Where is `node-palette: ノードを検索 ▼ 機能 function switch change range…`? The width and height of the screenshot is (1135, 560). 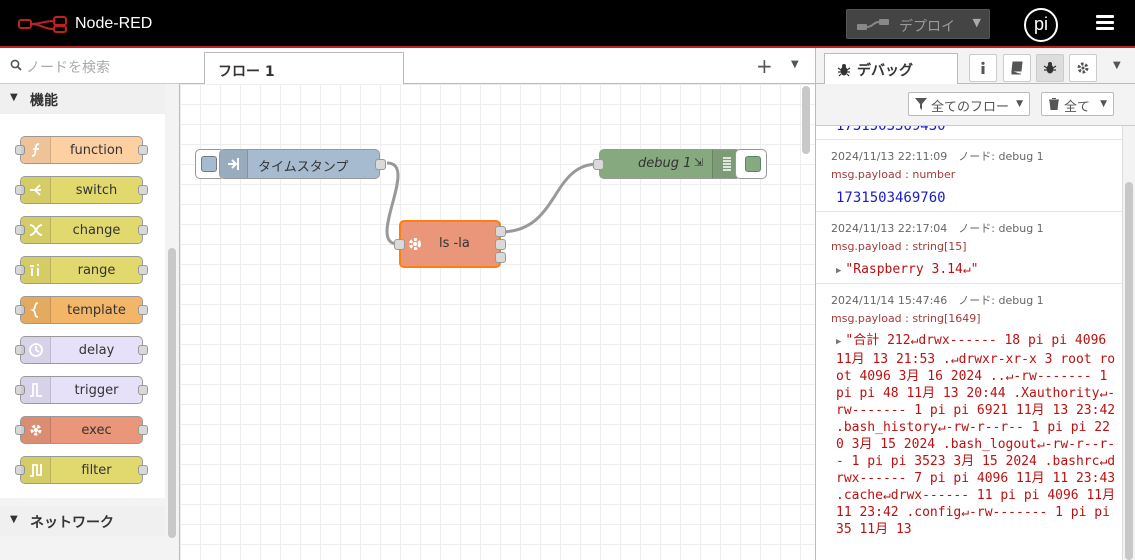 node-palette: ノードを検索 ▼ 機能 function switch change range… is located at coordinates (90, 304).